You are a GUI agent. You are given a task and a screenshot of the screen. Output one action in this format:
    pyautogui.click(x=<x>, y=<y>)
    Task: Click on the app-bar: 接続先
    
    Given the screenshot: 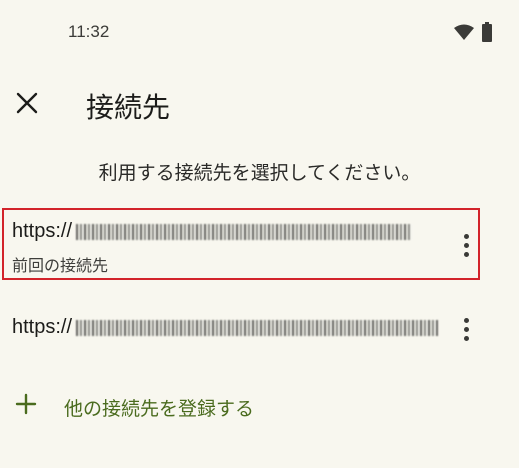 What is the action you would take?
    pyautogui.click(x=259, y=105)
    